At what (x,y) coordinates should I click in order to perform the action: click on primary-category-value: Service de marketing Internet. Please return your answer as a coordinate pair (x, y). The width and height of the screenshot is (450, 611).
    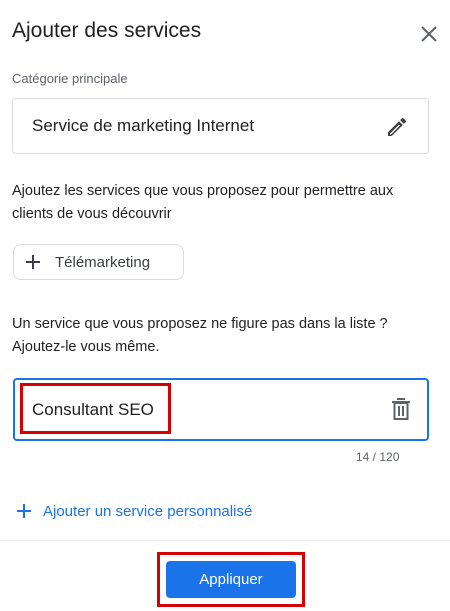
    Looking at the image, I should click on (143, 125).